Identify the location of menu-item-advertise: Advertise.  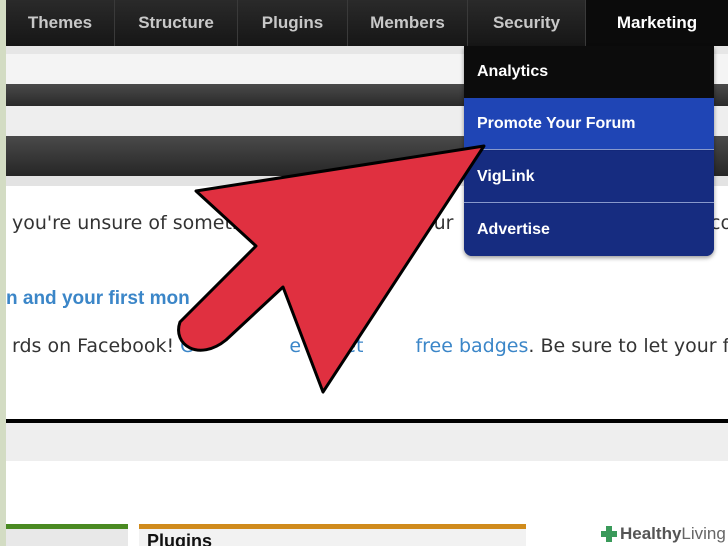
(589, 230).